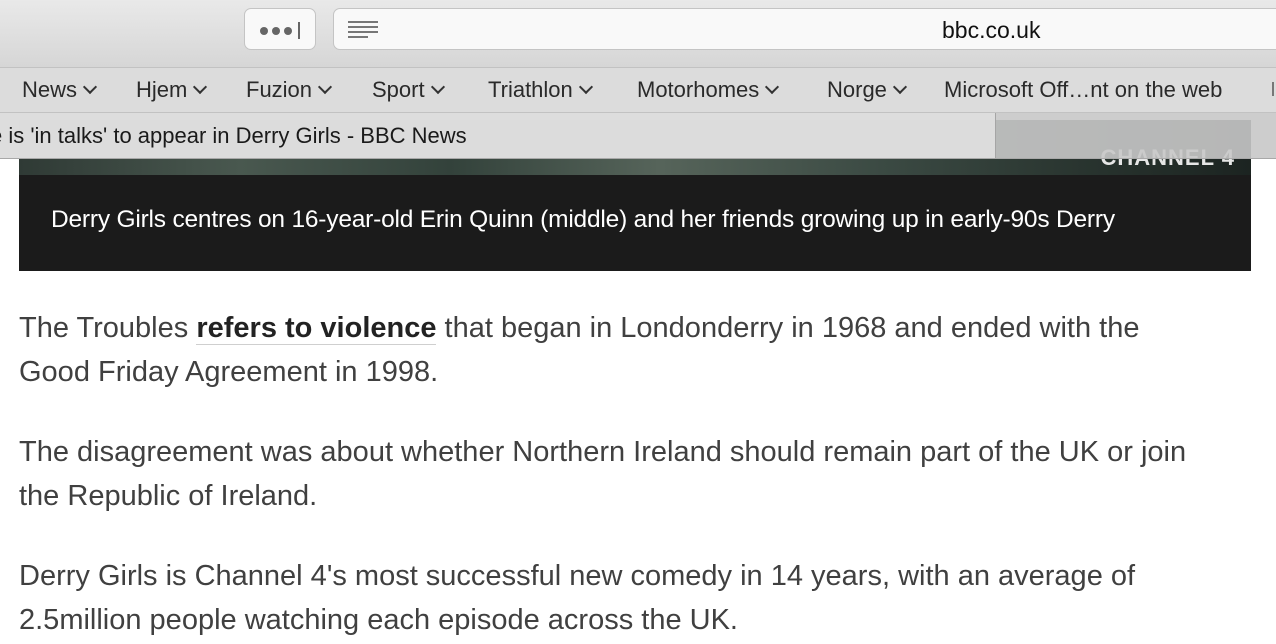  I want to click on bookmark-label: Motorhomes, so click(698, 89).